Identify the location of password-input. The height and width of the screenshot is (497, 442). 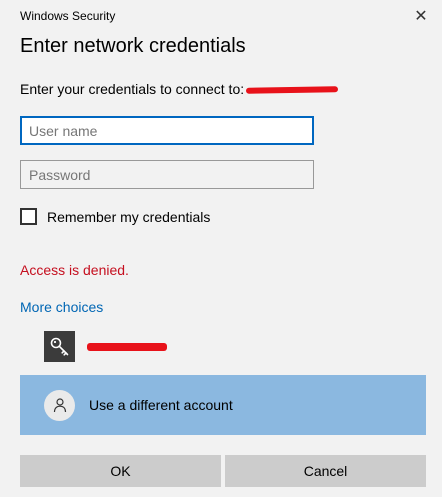
(167, 174).